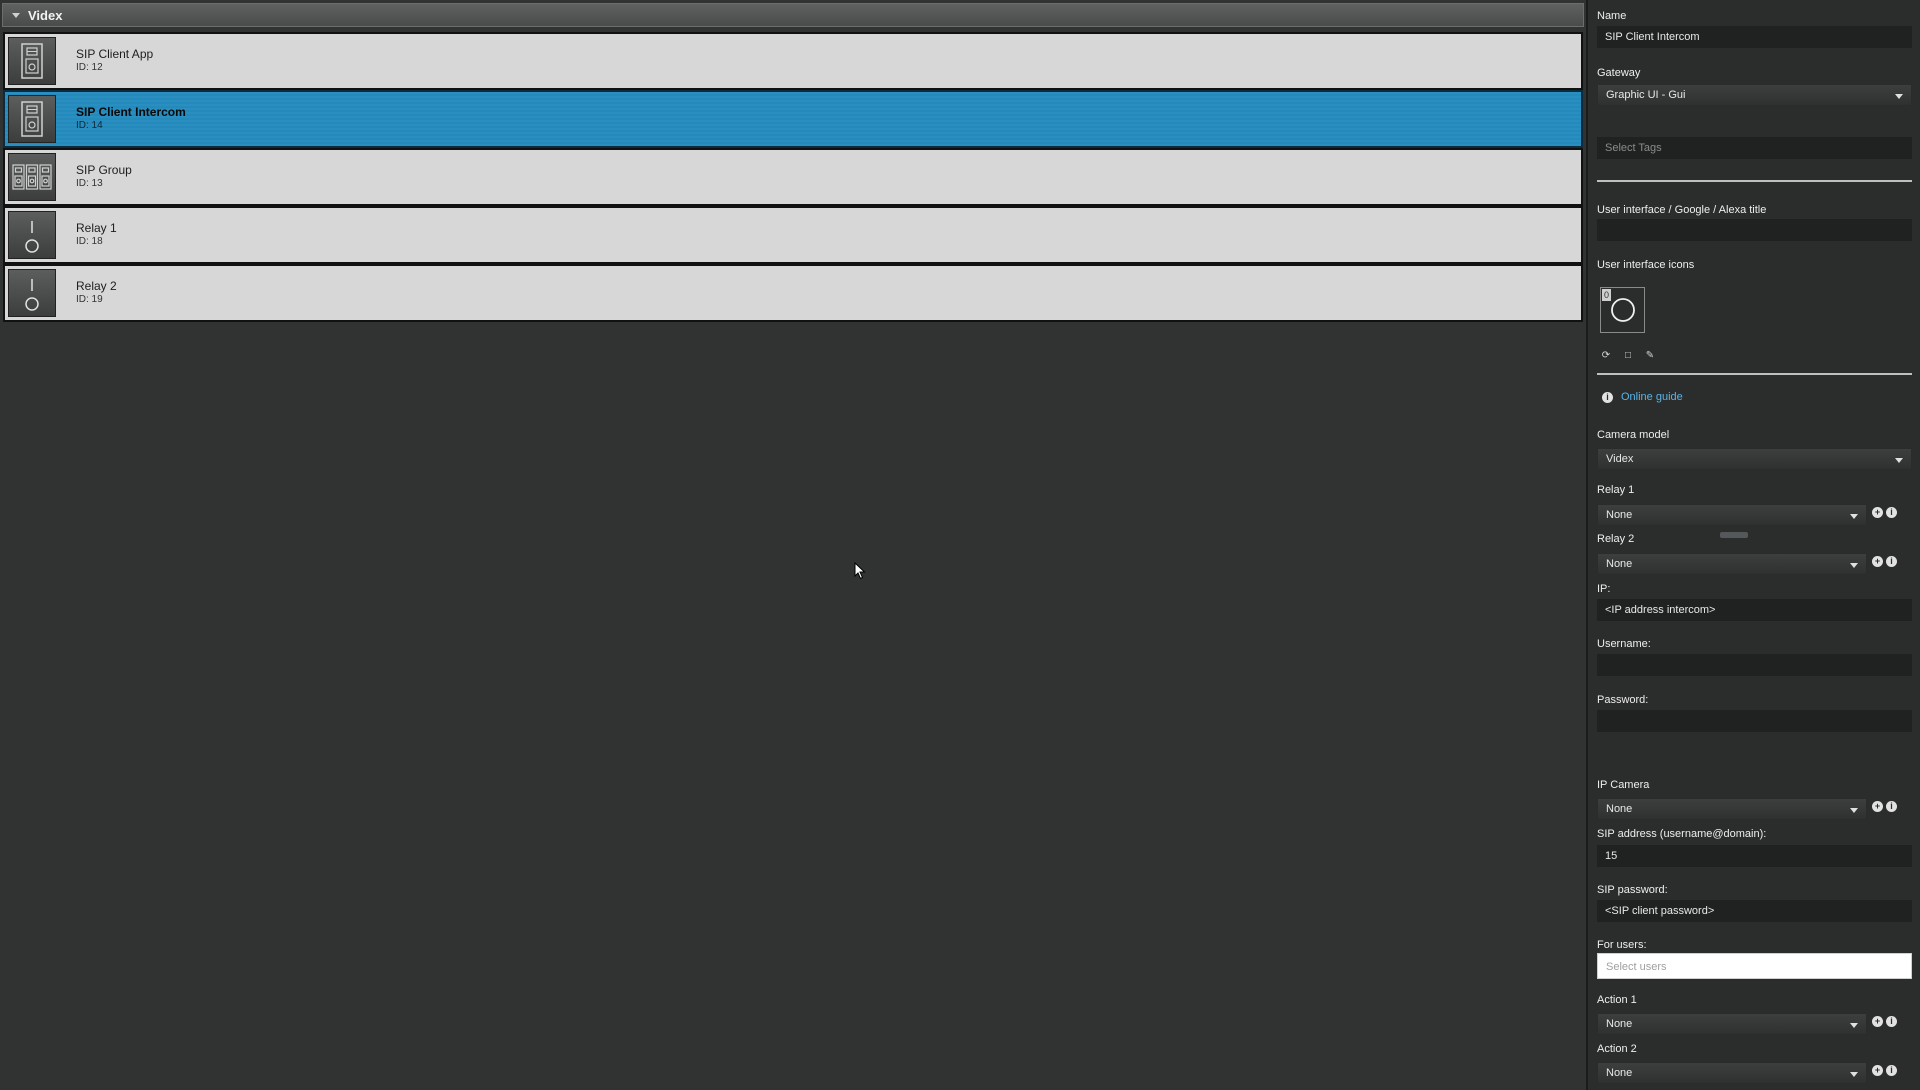 Image resolution: width=1920 pixels, height=1090 pixels. Describe the element at coordinates (1612, 16) in the screenshot. I see `name-label: Name` at that location.